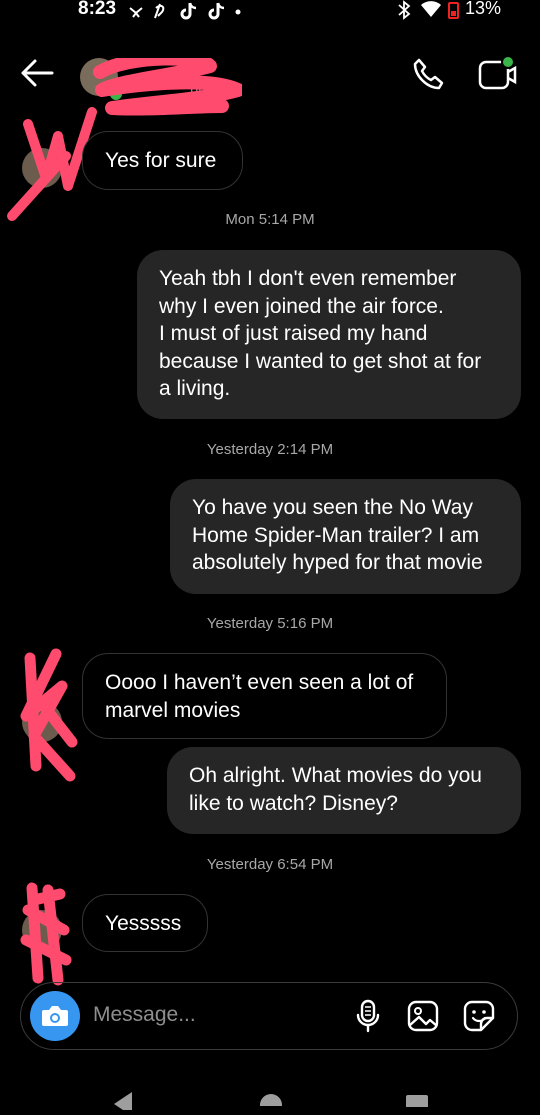 Image resolution: width=540 pixels, height=1115 pixels. I want to click on nav-back-icon, so click(122, 1102).